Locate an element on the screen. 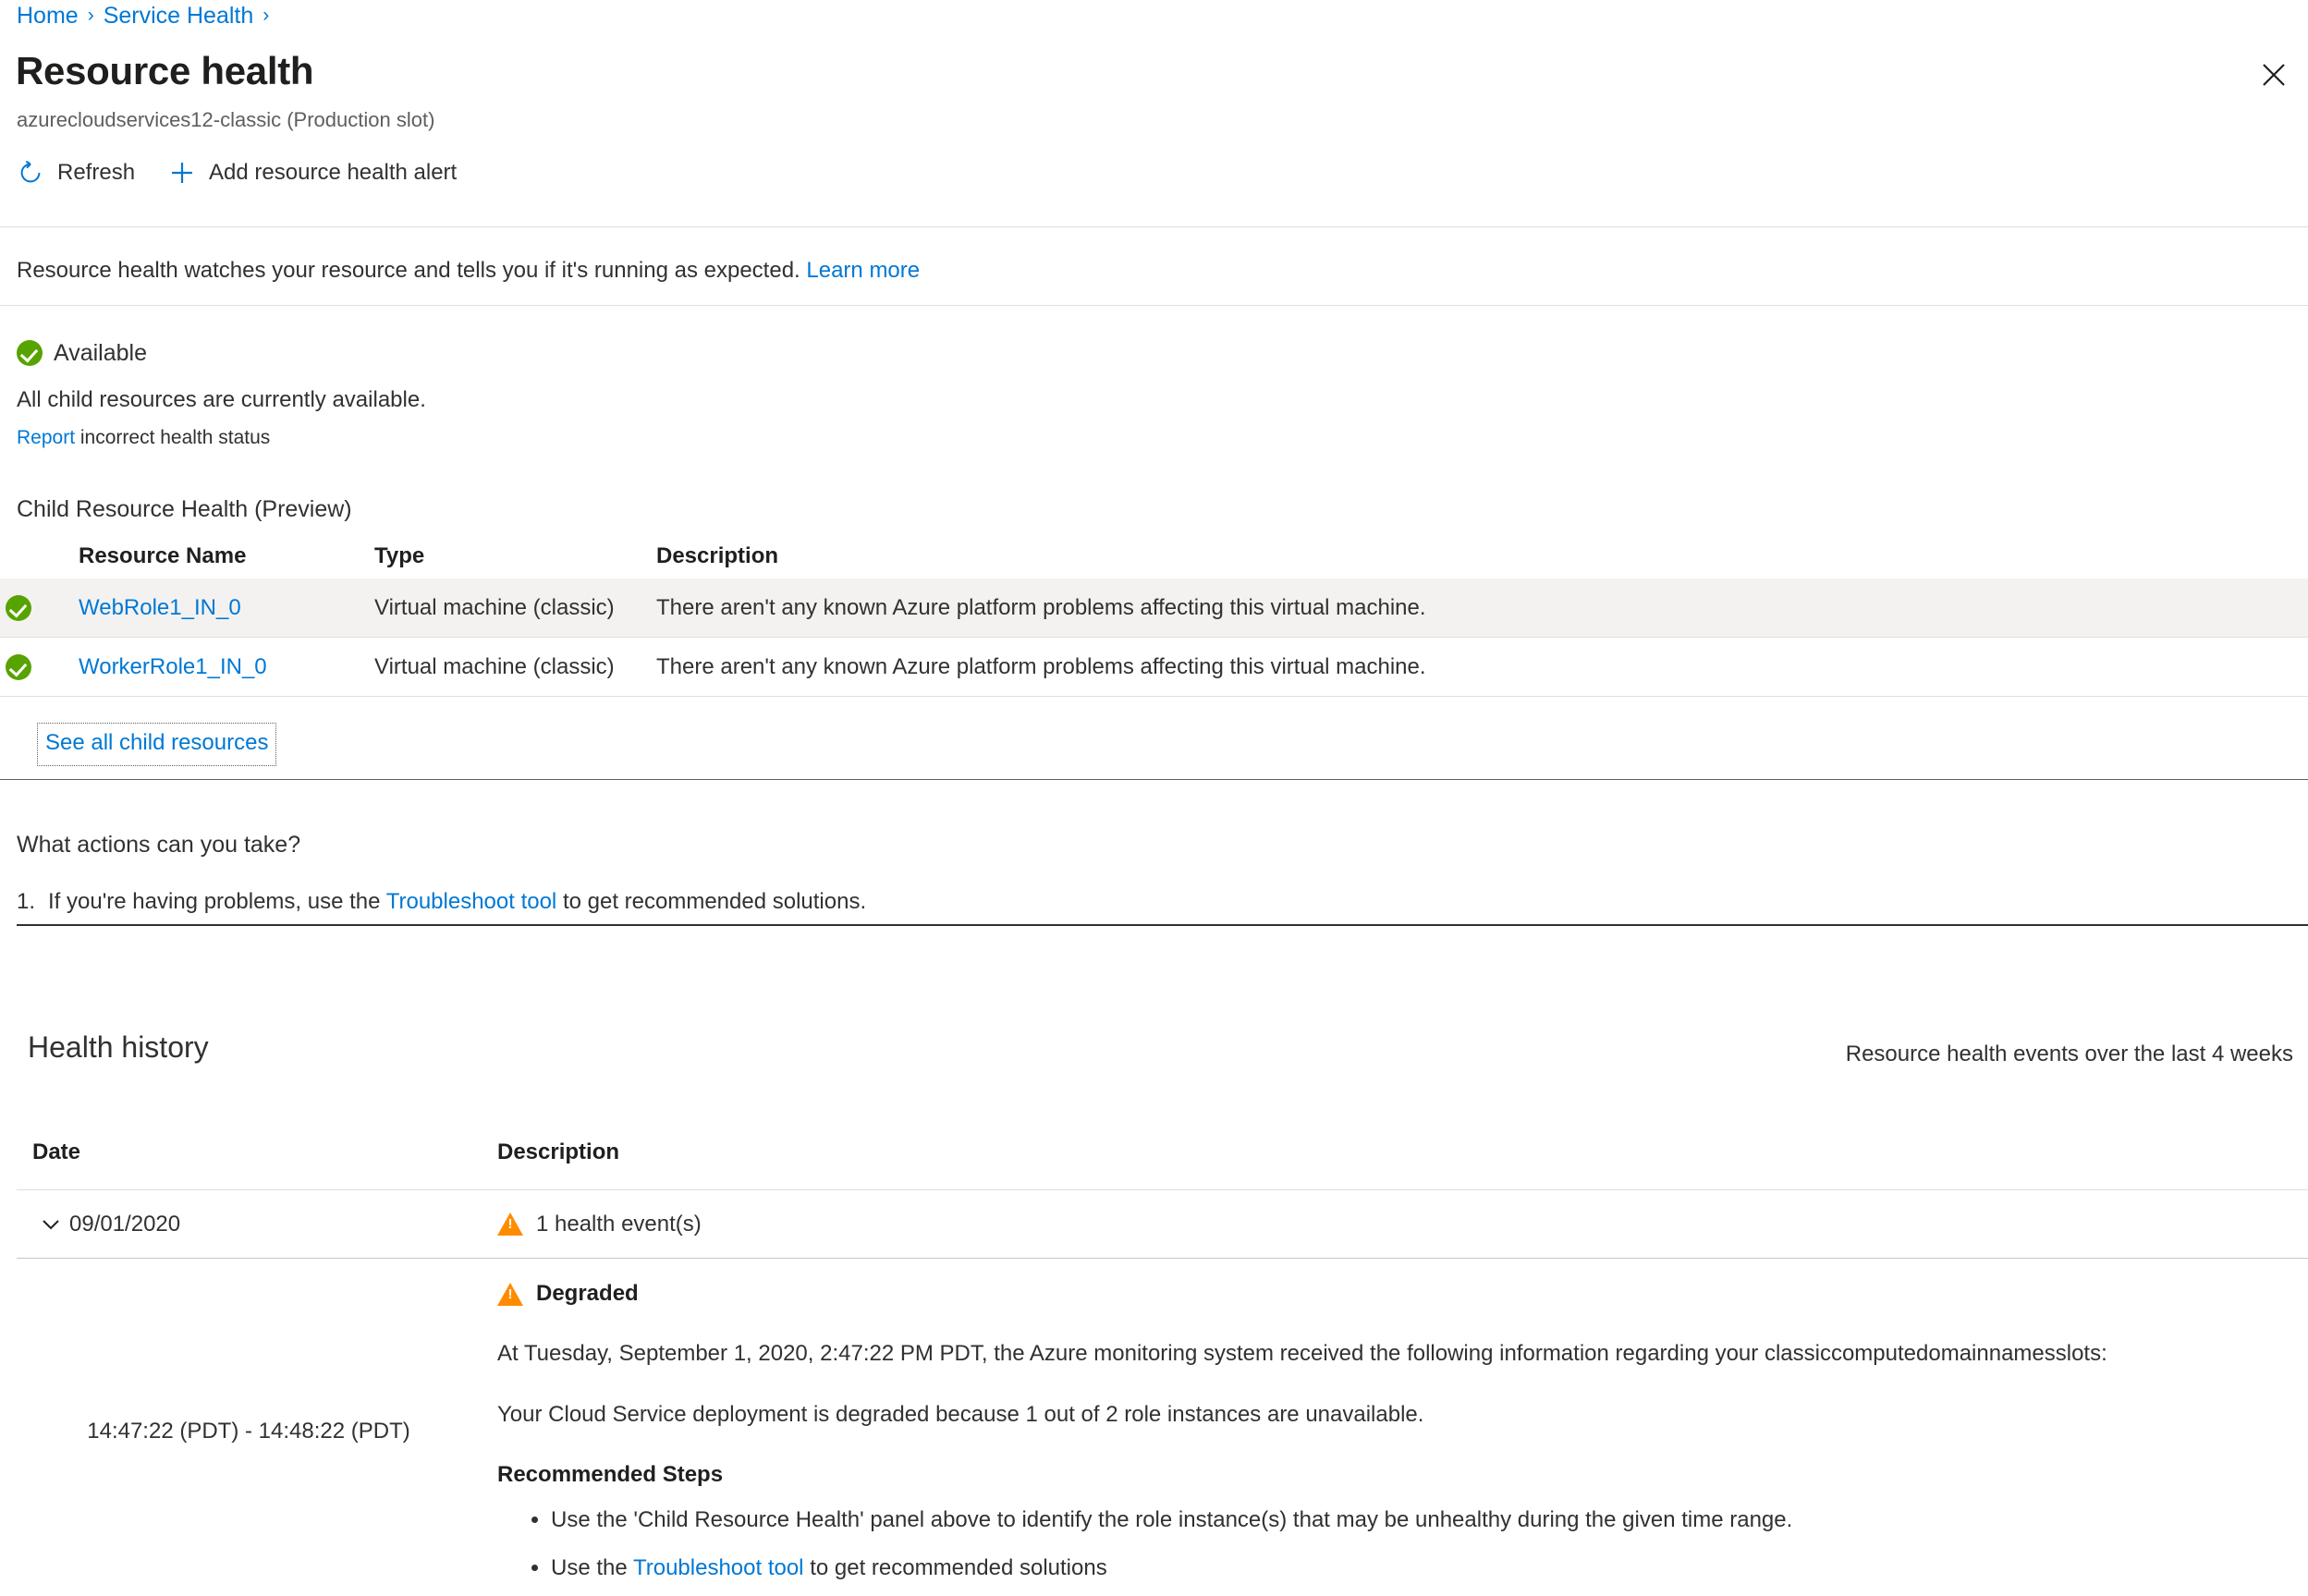  health-status: Available is located at coordinates (82, 353).